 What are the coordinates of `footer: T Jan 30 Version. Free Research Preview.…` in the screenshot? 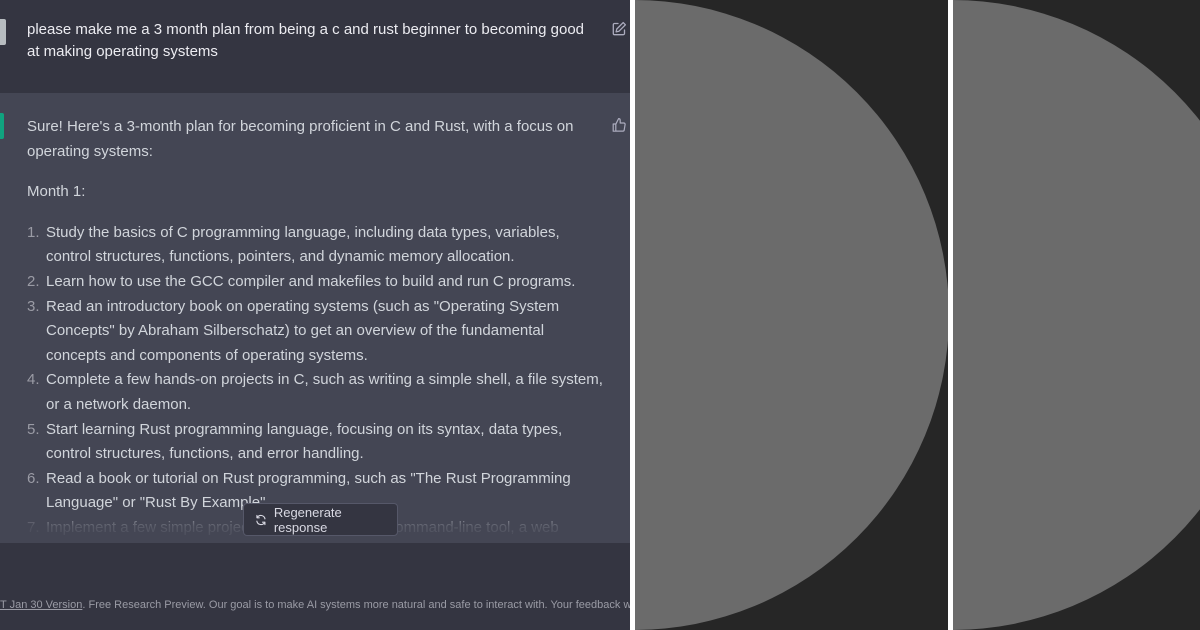 It's located at (315, 607).